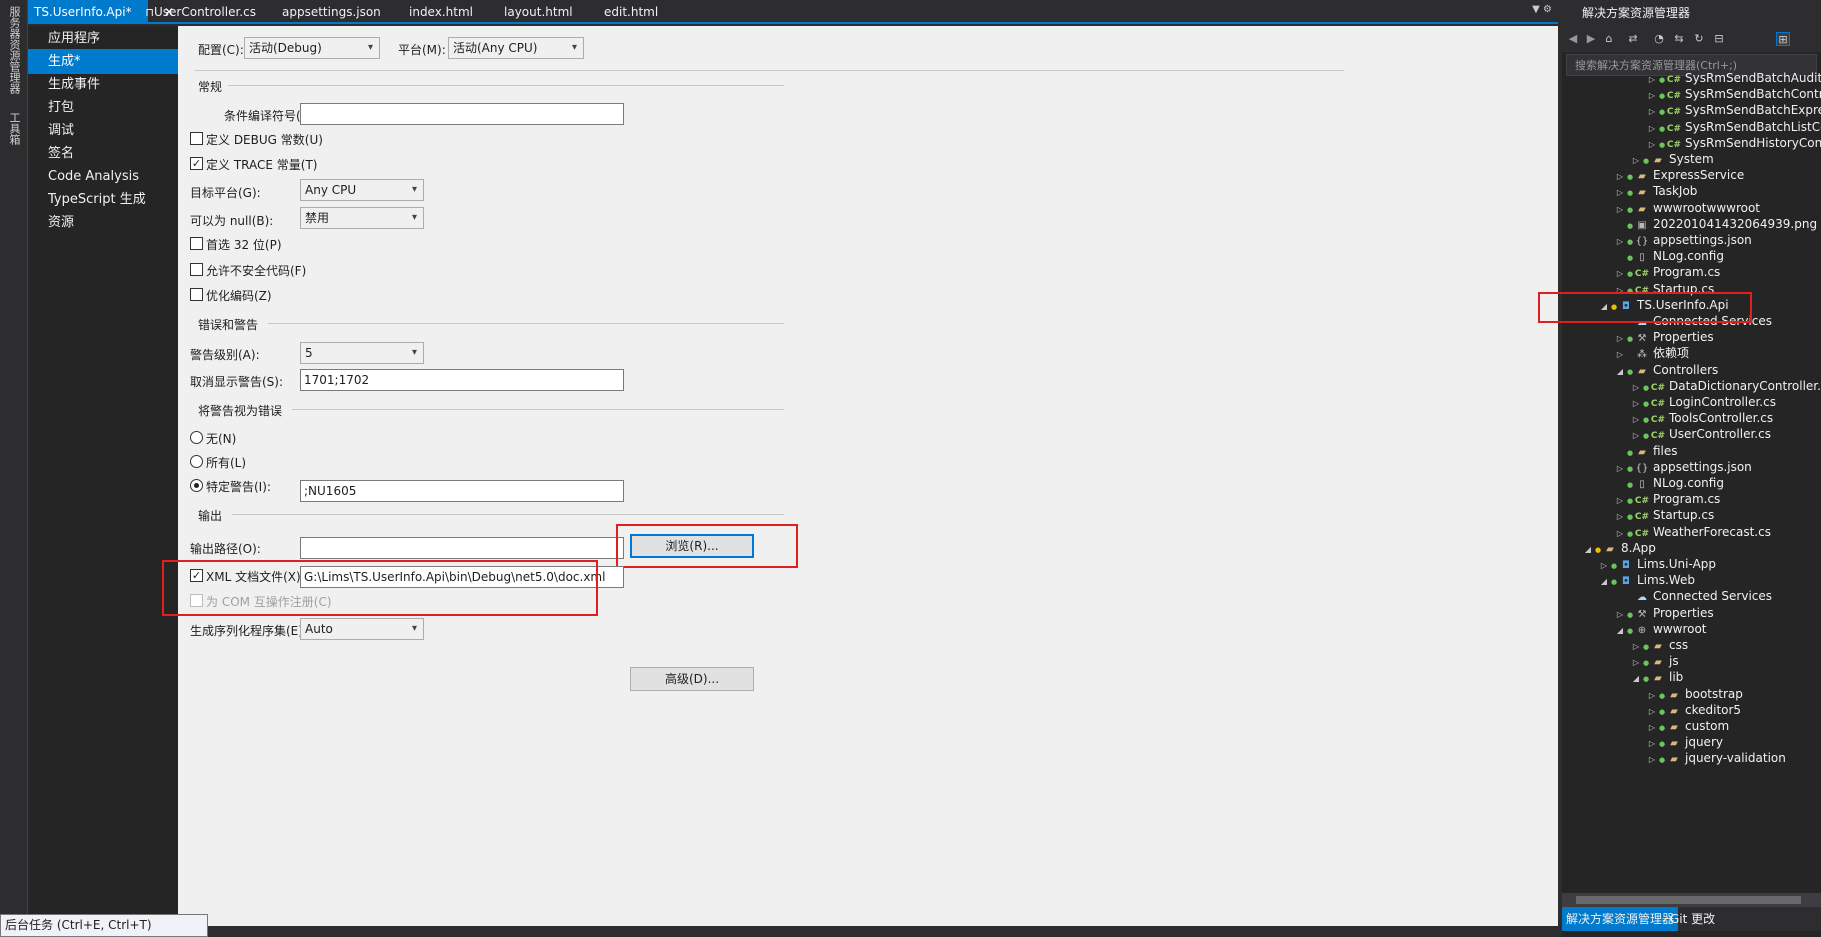 Image resolution: width=1821 pixels, height=937 pixels. Describe the element at coordinates (1703, 402) in the screenshot. I see `tree-item: ▷ ● C# LoginController.cs` at that location.